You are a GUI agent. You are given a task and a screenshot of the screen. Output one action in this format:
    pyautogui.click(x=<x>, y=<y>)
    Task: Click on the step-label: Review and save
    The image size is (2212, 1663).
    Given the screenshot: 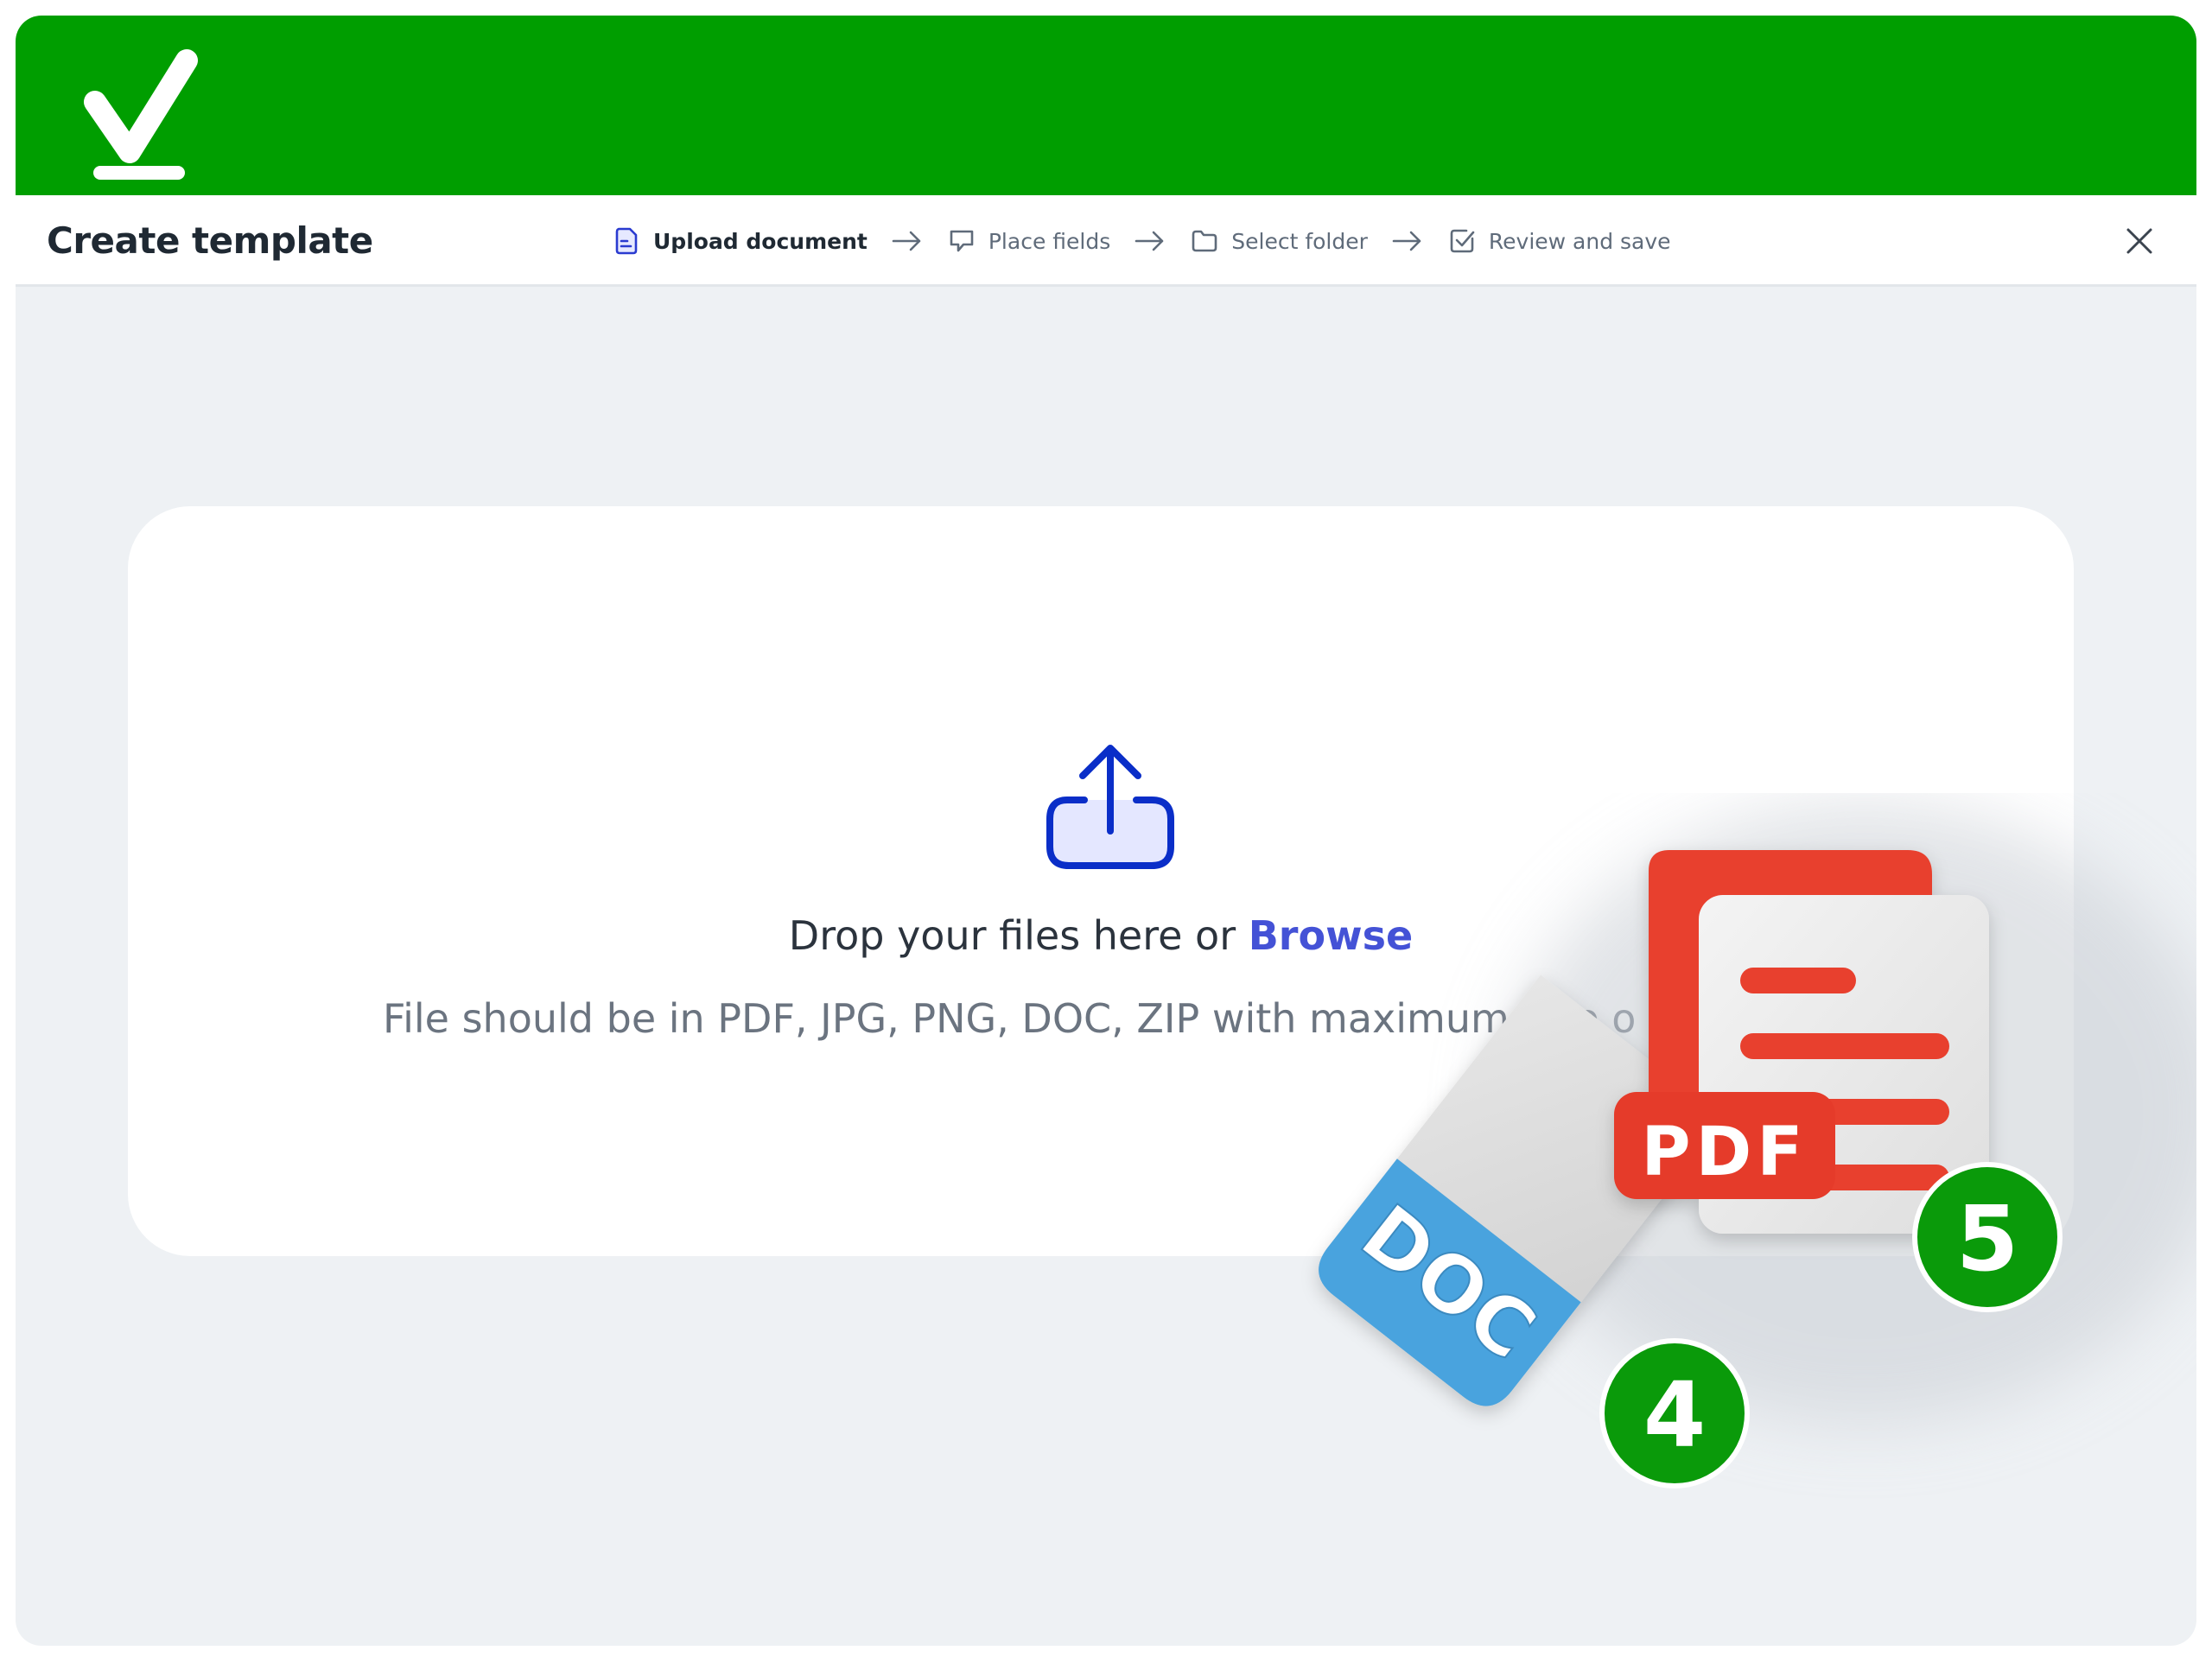 What is the action you would take?
    pyautogui.click(x=1579, y=241)
    